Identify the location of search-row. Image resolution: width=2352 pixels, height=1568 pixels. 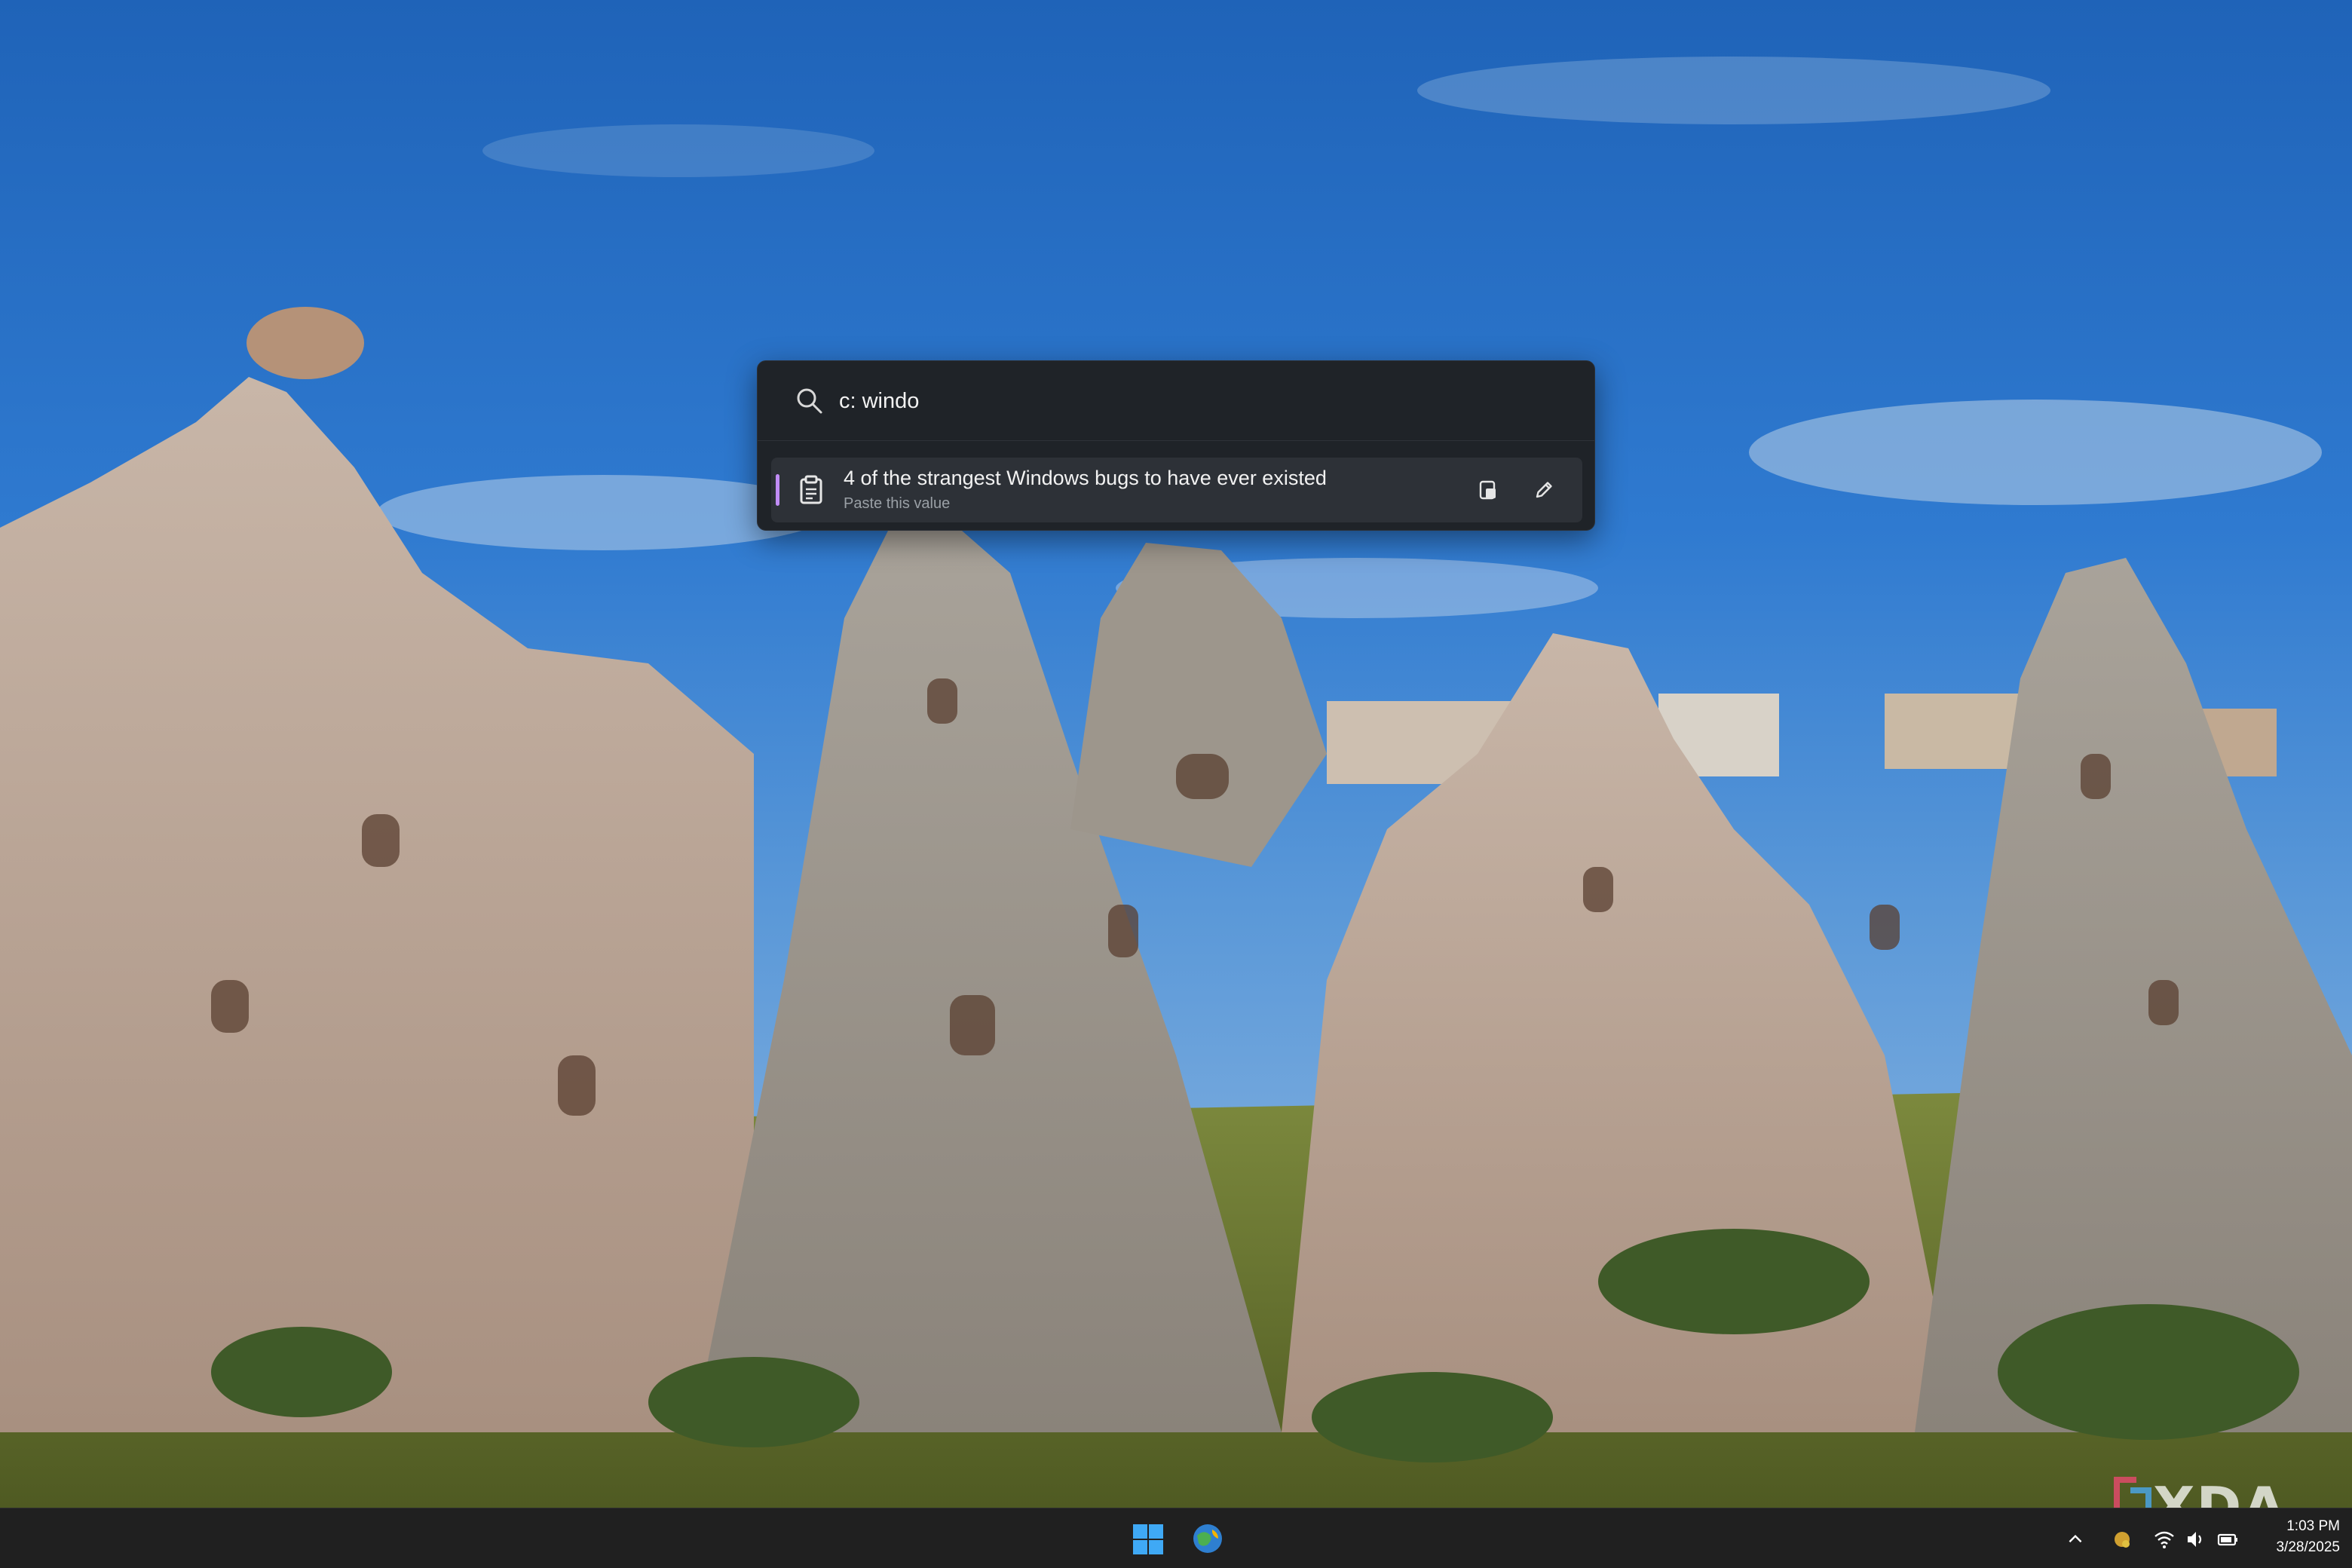
(1176, 401).